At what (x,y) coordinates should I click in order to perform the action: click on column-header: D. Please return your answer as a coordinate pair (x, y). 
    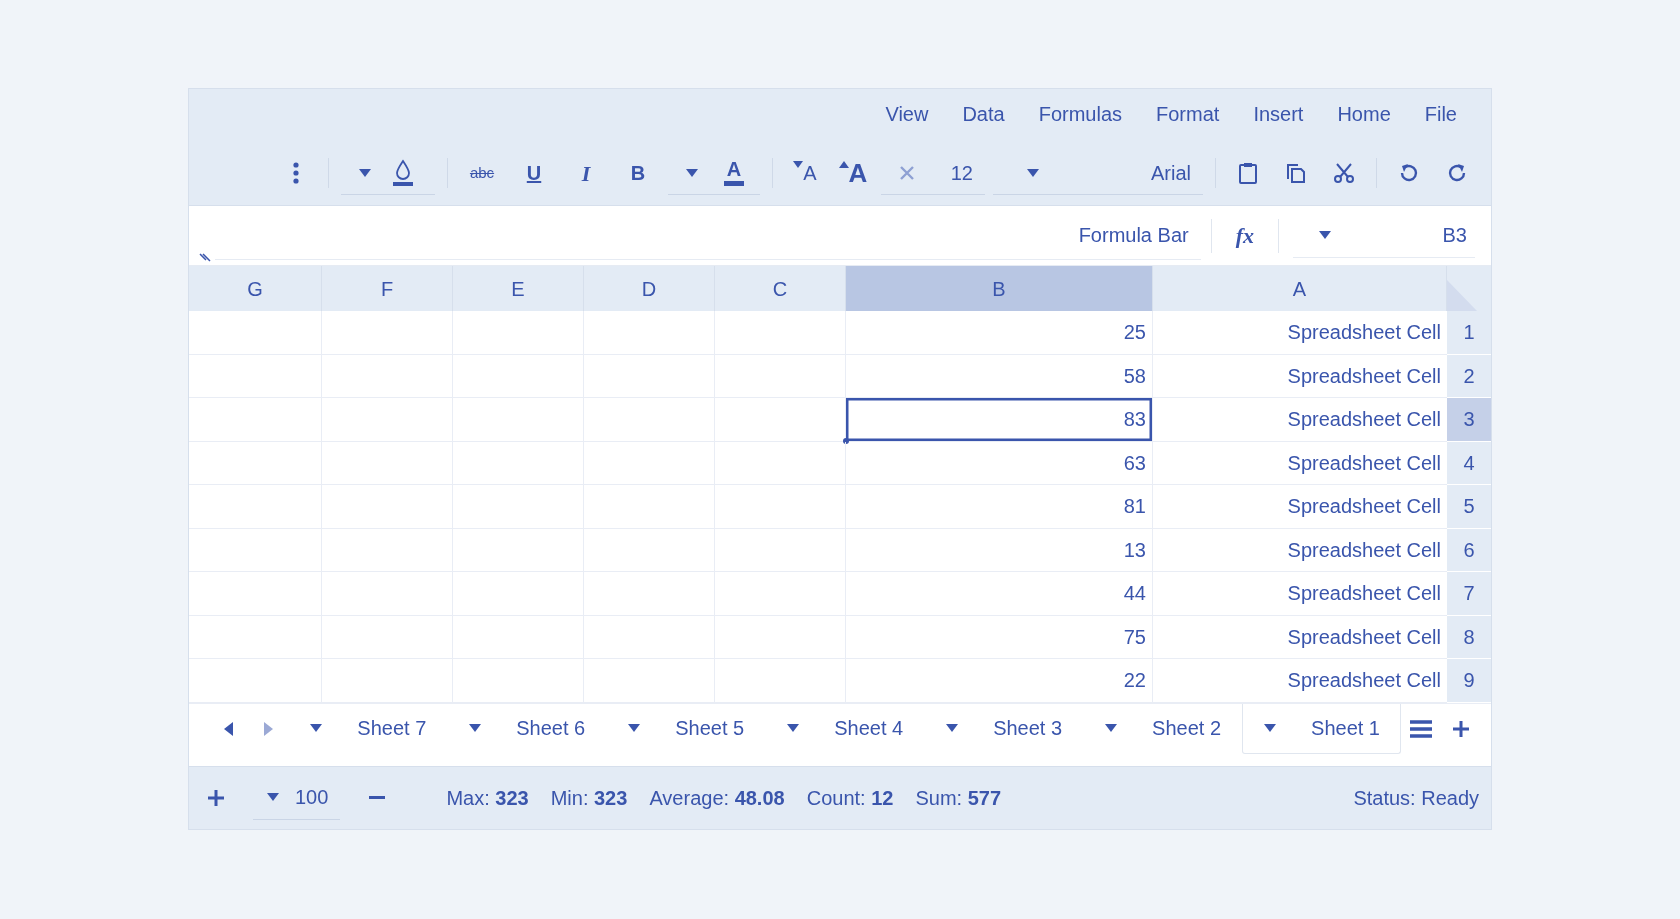
    Looking at the image, I should click on (649, 288).